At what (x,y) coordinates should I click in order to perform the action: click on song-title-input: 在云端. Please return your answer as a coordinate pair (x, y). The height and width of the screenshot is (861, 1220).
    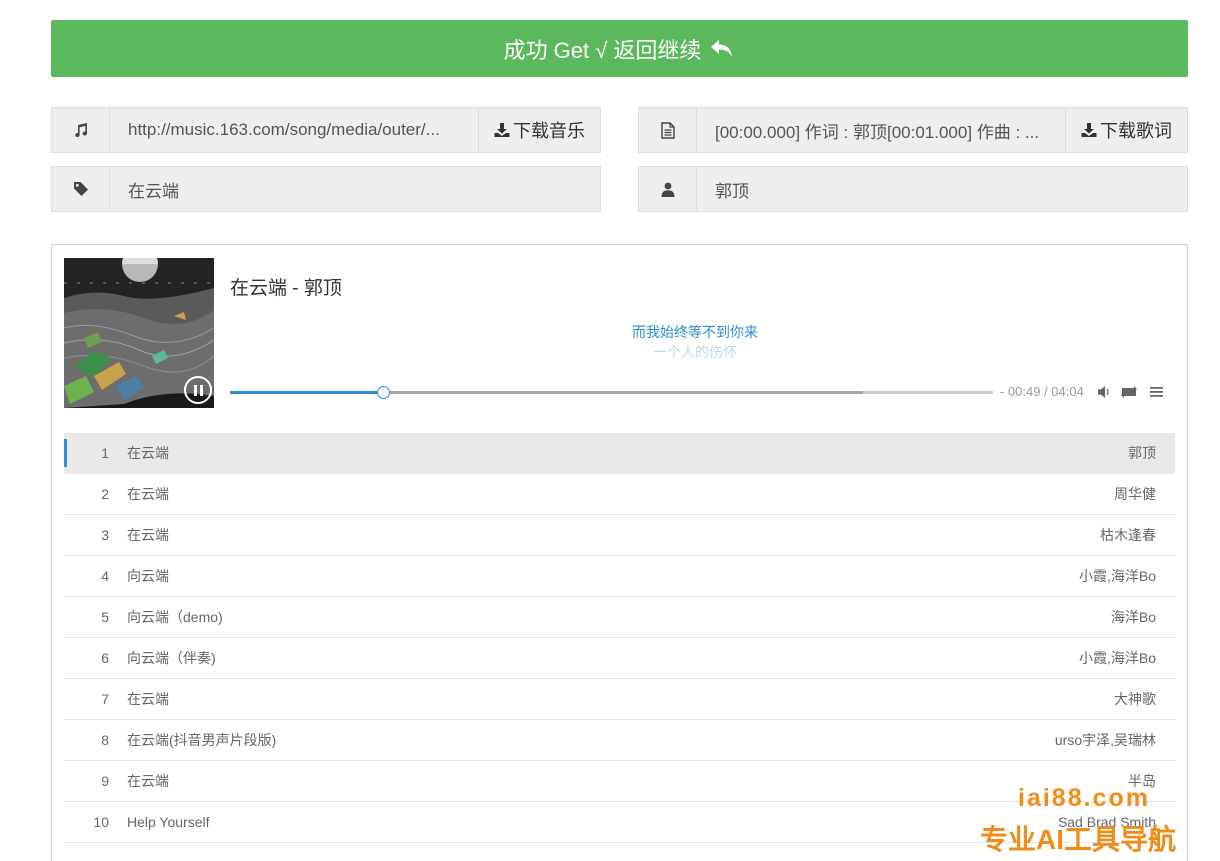
    Looking at the image, I should click on (355, 189).